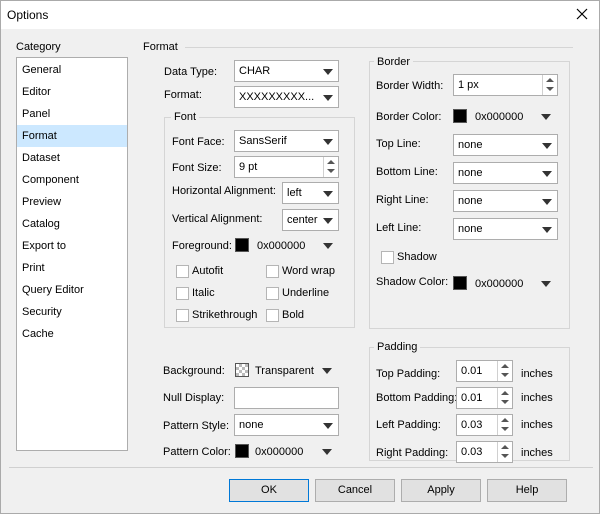 The width and height of the screenshot is (600, 514). Describe the element at coordinates (286, 425) in the screenshot. I see `pattern-style-select: none` at that location.